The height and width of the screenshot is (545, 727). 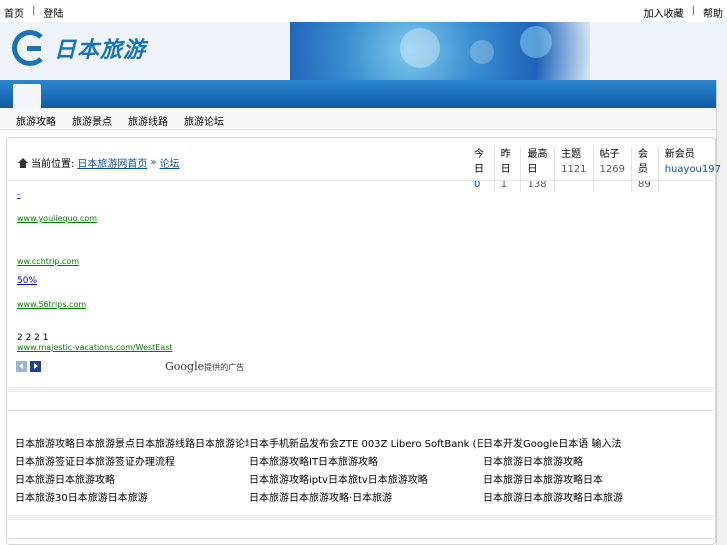 What do you see at coordinates (100, 50) in the screenshot?
I see `logo-text: 日本旅游` at bounding box center [100, 50].